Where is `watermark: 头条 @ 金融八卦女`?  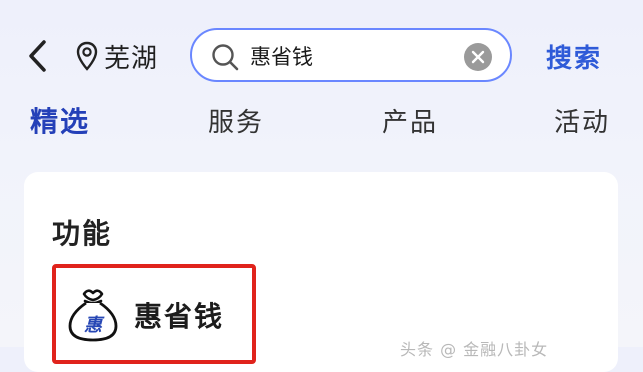 watermark: 头条 @ 金融八卦女 is located at coordinates (474, 349).